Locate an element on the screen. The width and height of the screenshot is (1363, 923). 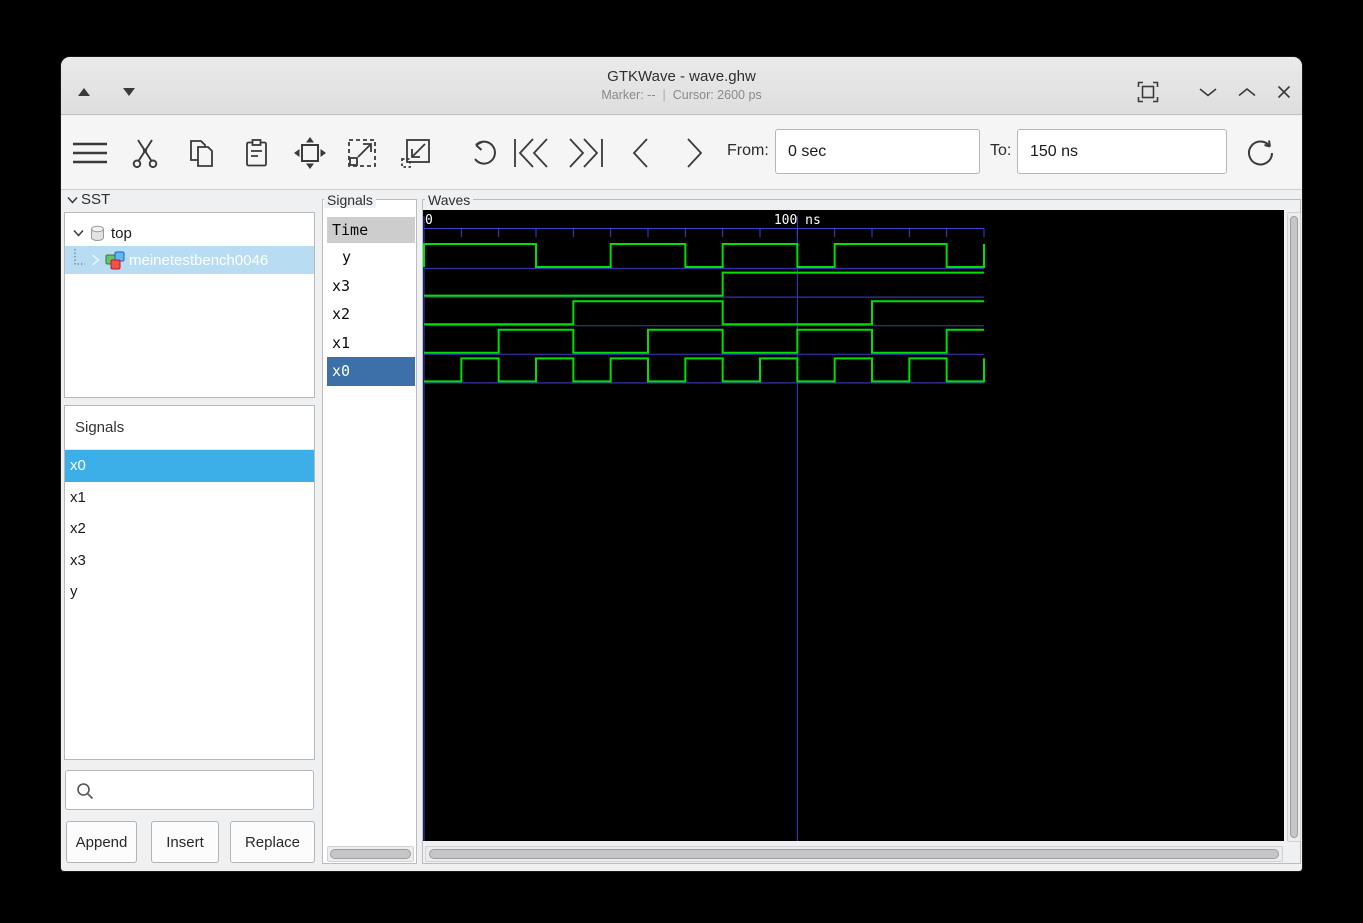
zoom-out-icon is located at coordinates (415, 153).